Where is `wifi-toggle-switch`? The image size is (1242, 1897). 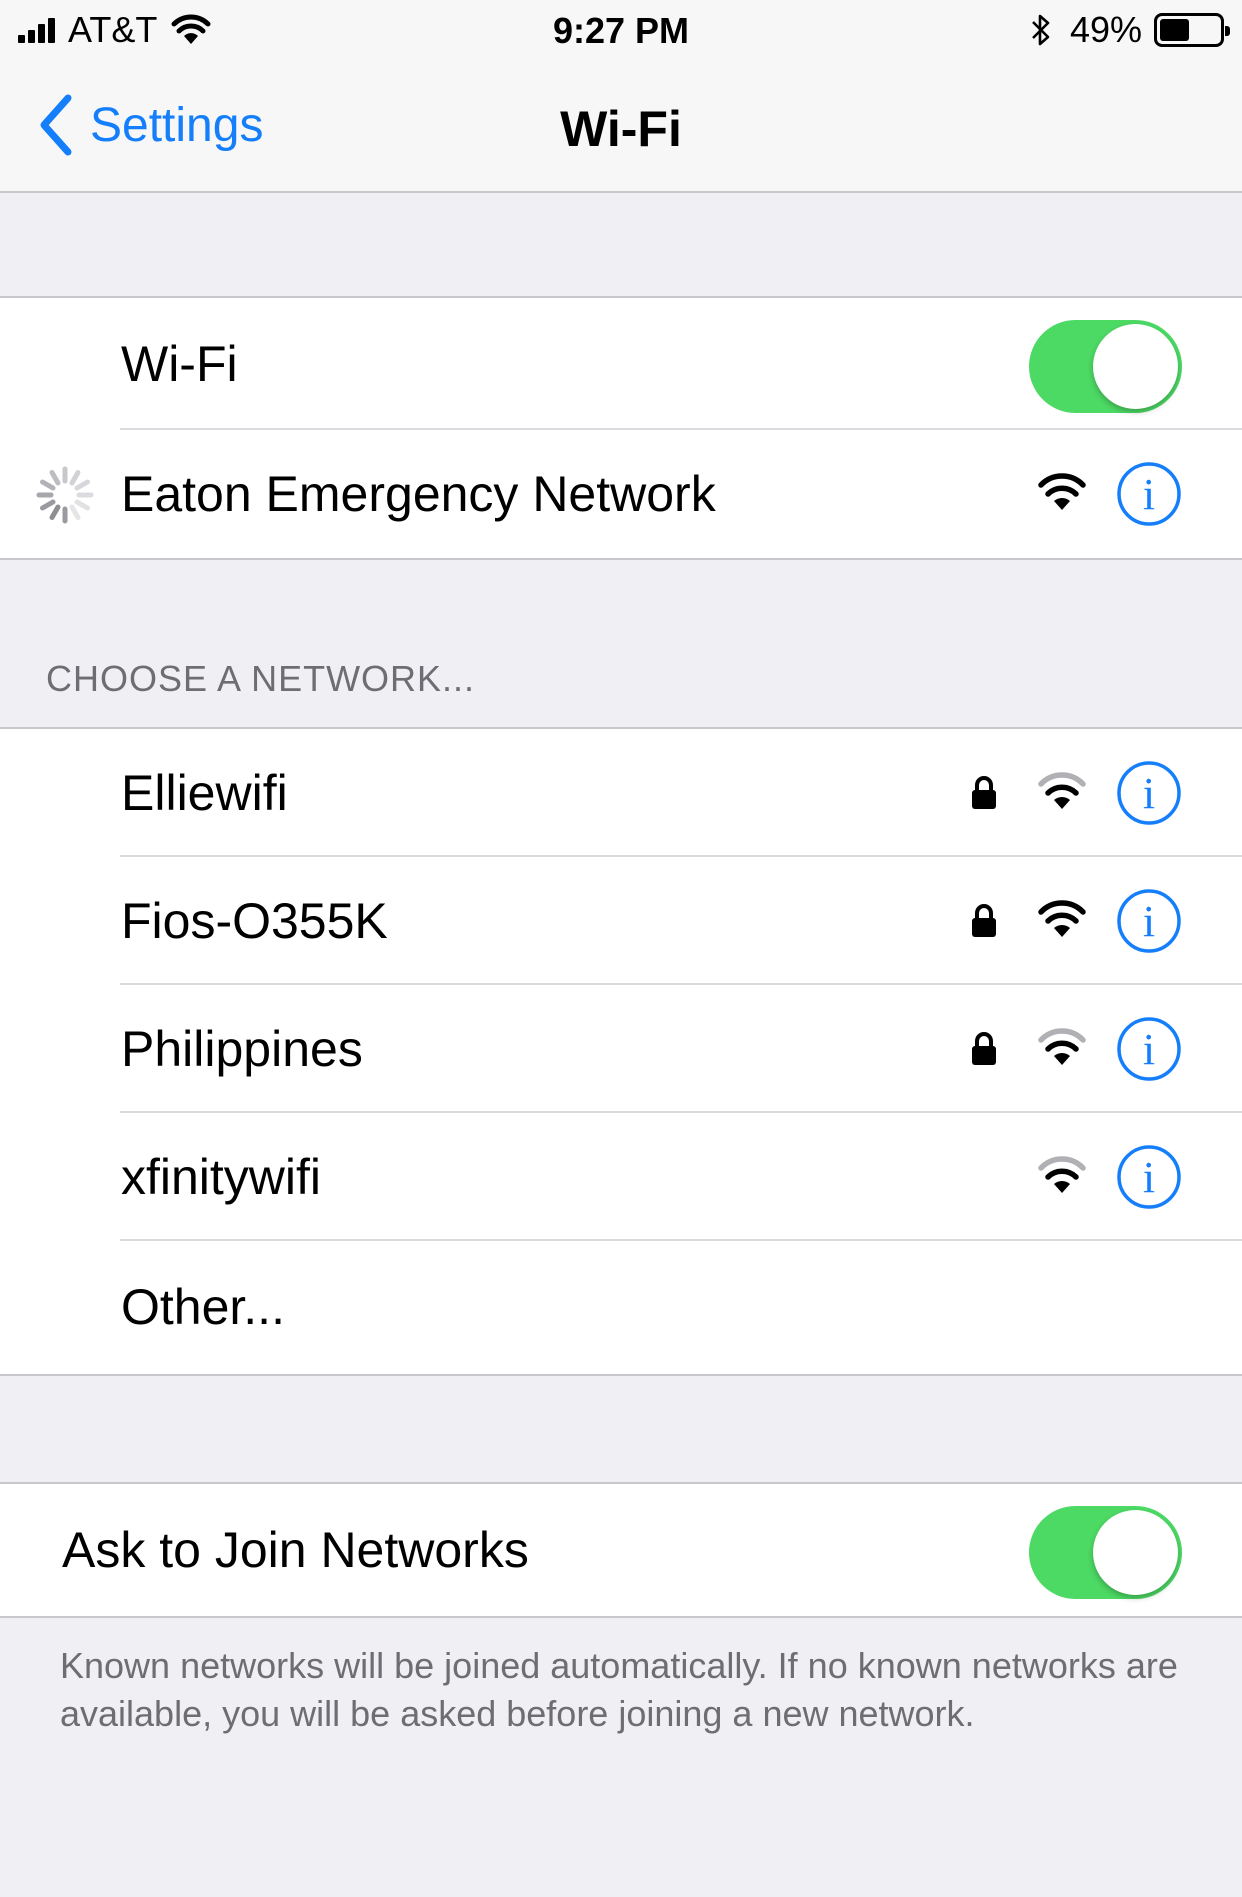
wifi-toggle-switch is located at coordinates (1105, 366).